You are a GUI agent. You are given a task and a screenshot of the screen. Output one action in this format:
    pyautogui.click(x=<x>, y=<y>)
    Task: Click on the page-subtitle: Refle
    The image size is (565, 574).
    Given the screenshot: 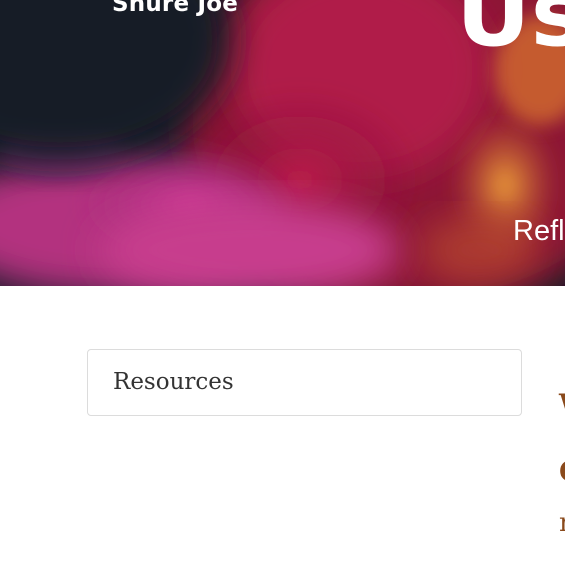 What is the action you would take?
    pyautogui.click(x=539, y=231)
    